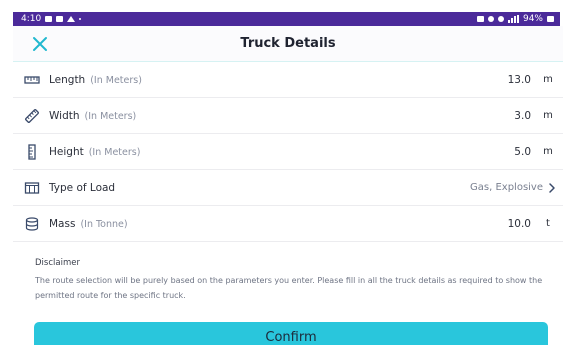  I want to click on more-notifications-icon, so click(80, 19).